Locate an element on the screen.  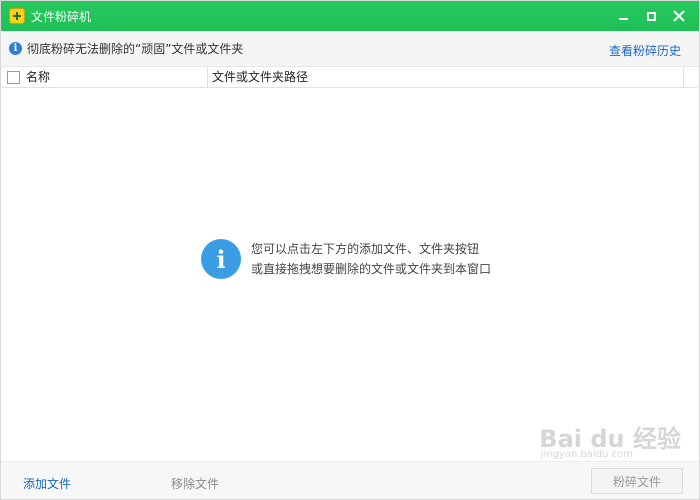
watermark-url: jingyan.baidu.com is located at coordinates (586, 454).